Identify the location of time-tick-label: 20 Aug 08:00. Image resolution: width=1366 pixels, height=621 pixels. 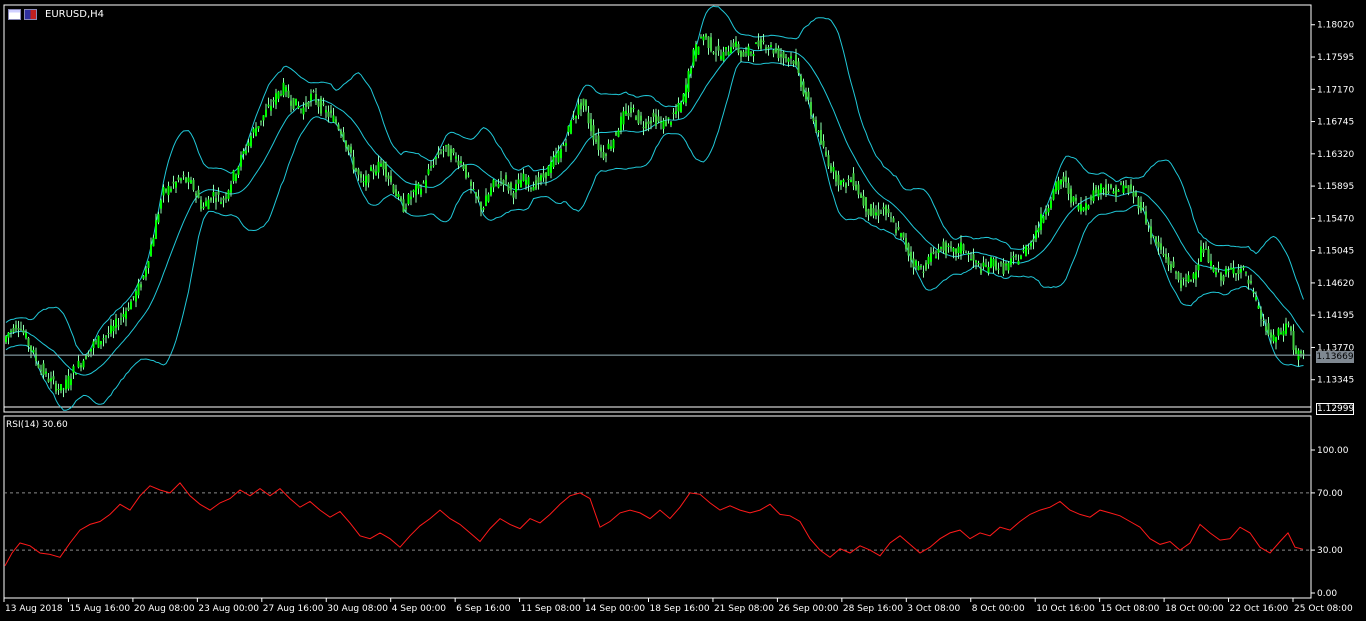
(164, 609).